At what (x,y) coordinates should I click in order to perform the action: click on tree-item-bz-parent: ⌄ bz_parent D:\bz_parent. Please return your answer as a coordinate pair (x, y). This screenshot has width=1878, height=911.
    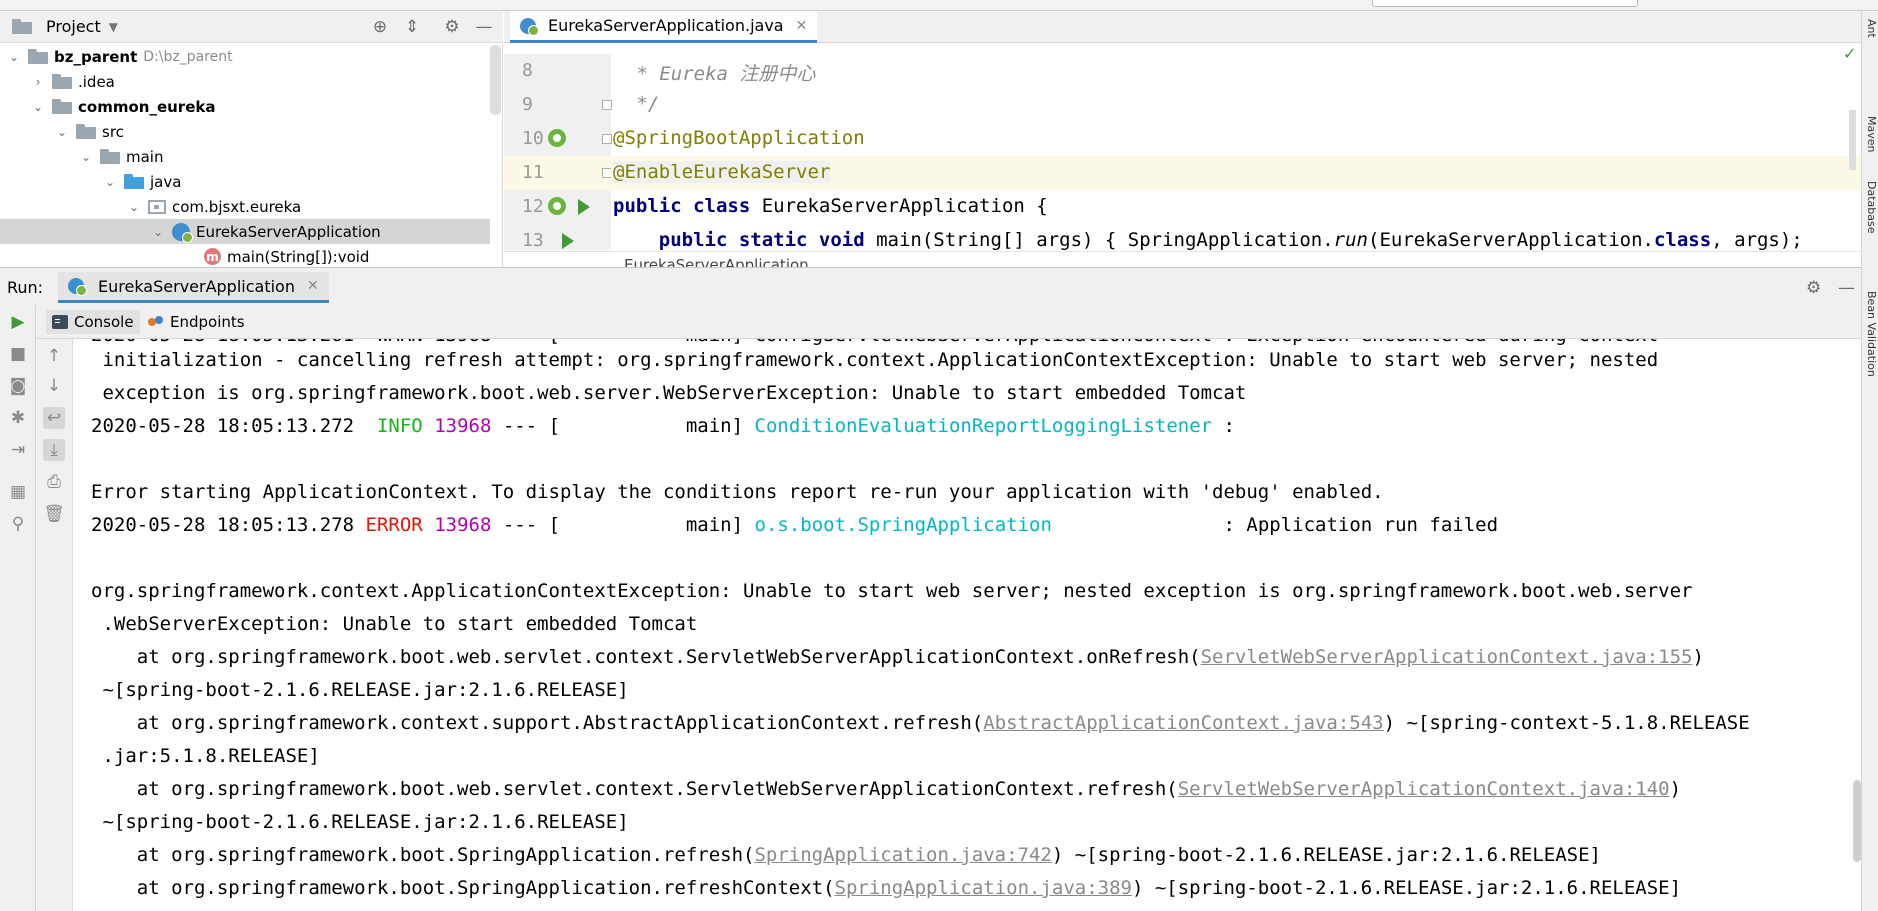
    Looking at the image, I should click on (245, 56).